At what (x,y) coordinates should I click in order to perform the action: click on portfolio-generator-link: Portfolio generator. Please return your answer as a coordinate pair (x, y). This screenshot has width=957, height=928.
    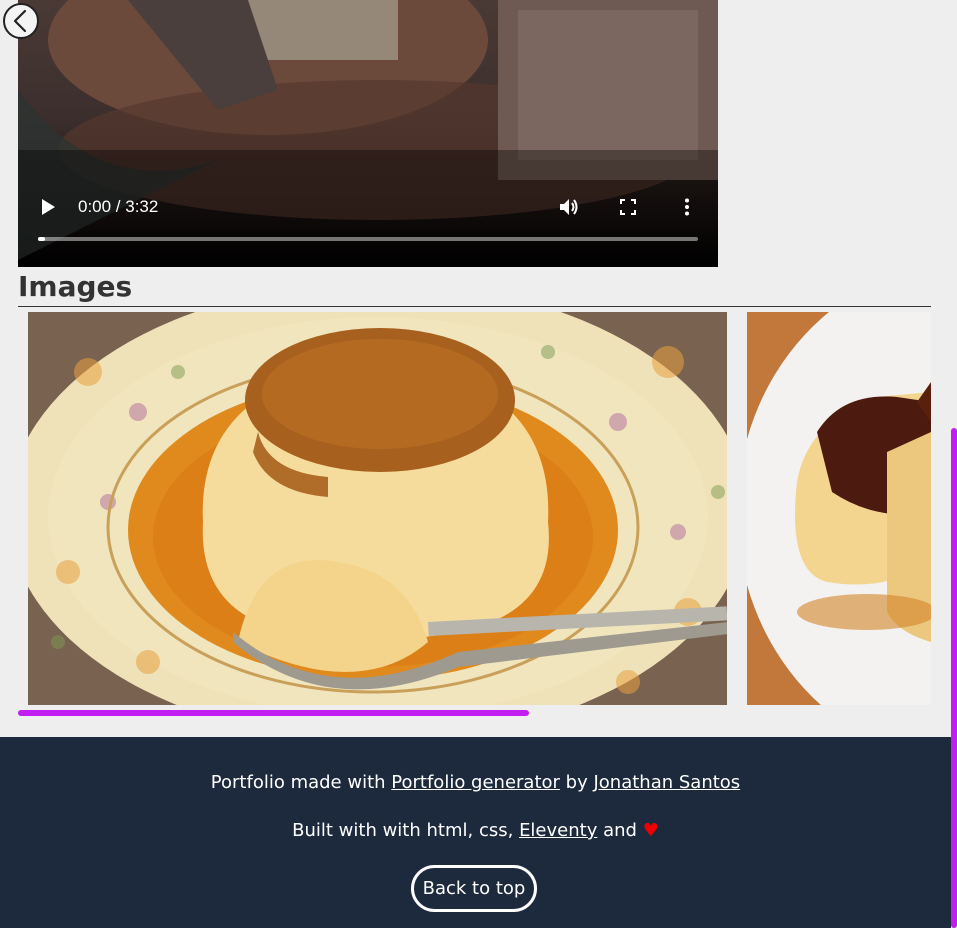
    Looking at the image, I should click on (475, 782).